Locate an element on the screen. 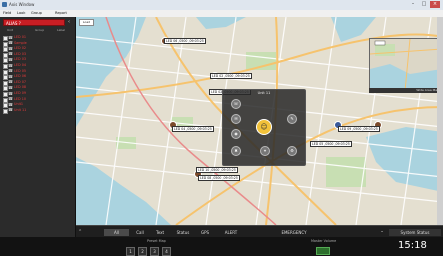  column-group: Group is located at coordinates (40, 30).